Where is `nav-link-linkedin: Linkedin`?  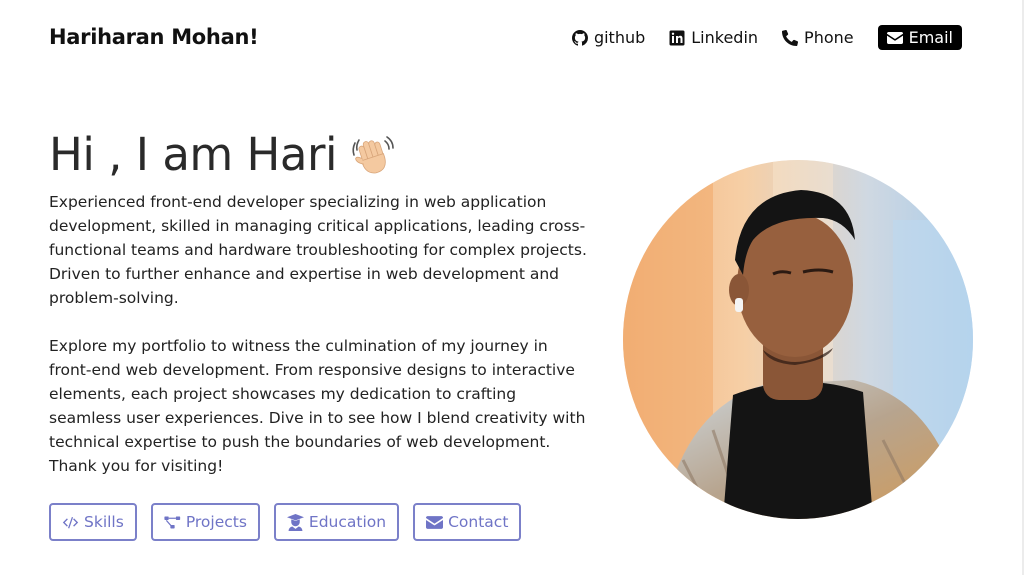 nav-link-linkedin: Linkedin is located at coordinates (713, 37).